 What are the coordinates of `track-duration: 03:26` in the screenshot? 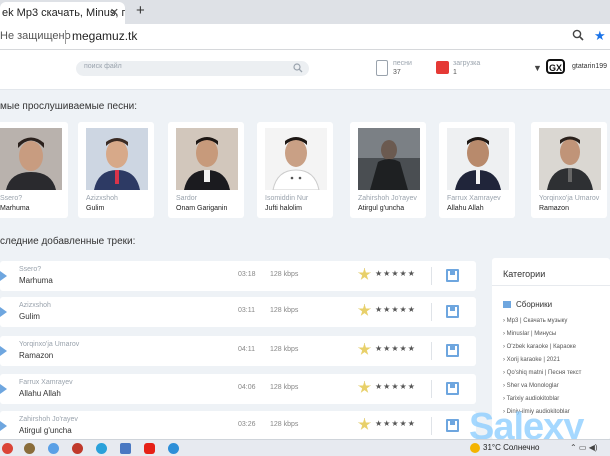 It's located at (247, 424).